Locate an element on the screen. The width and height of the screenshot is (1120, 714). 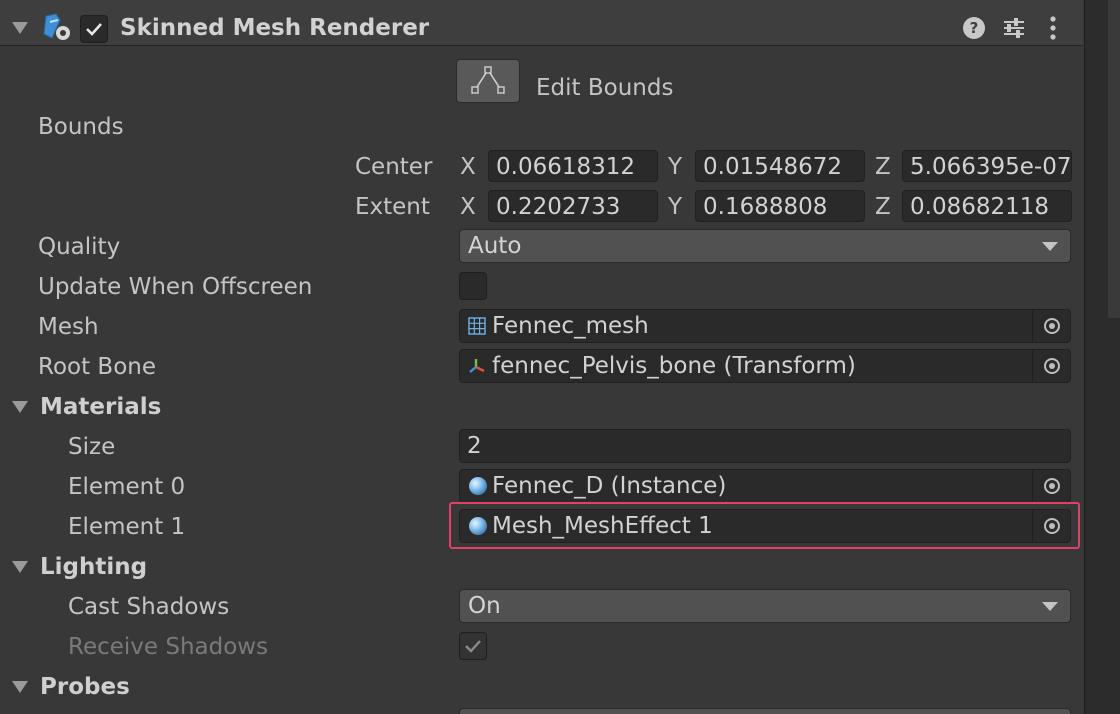
edit-bounds-label: Edit Bounds is located at coordinates (605, 88).